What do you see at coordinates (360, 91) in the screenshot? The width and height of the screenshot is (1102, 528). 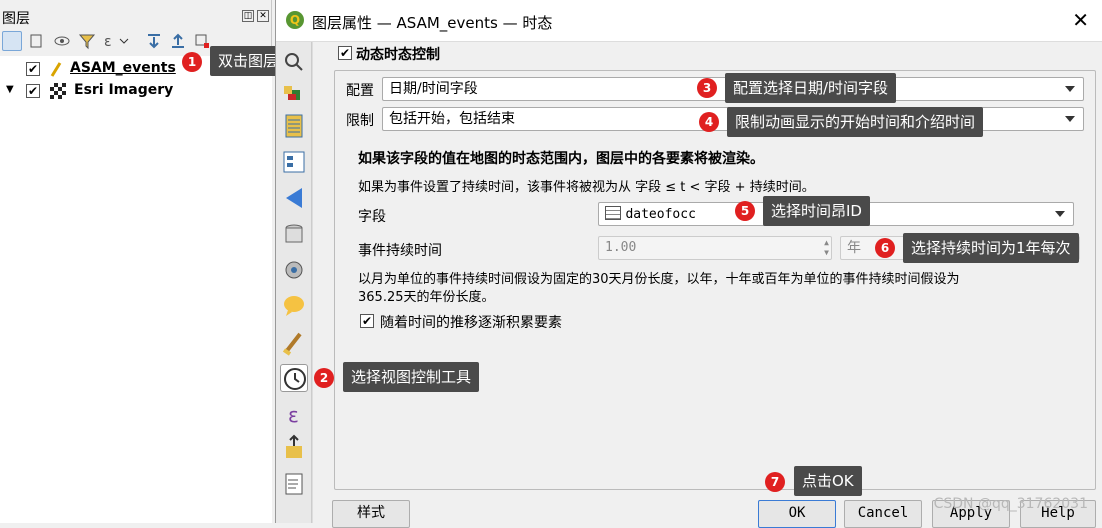 I see `config-label: 配置` at bounding box center [360, 91].